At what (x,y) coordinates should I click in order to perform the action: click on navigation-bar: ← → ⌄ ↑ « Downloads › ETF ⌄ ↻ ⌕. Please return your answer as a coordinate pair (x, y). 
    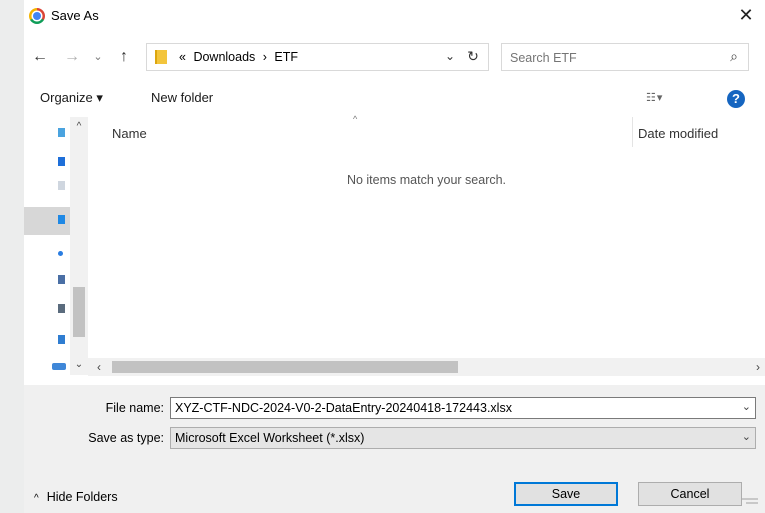
    Looking at the image, I should click on (394, 58).